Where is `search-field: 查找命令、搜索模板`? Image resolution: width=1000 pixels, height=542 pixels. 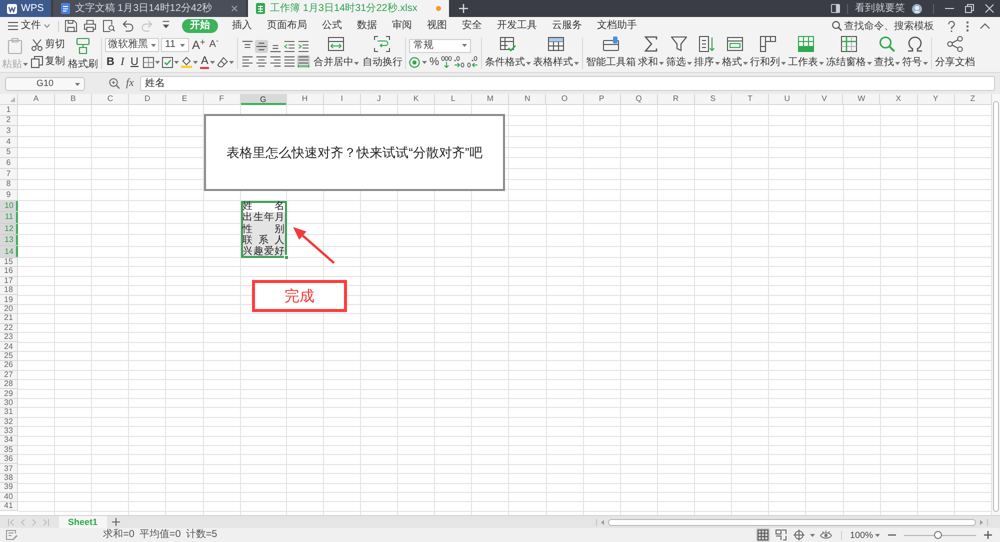 search-field: 查找命令、搜索模板 is located at coordinates (890, 26).